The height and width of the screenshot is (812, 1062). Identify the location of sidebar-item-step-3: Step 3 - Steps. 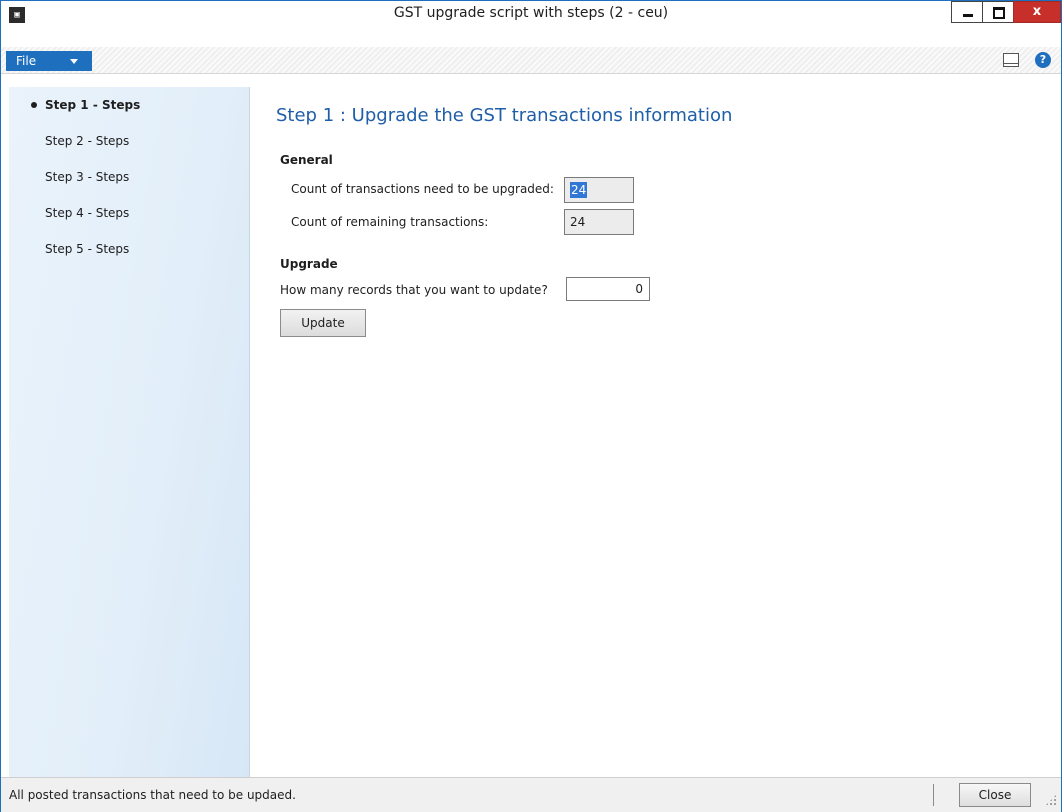
(129, 177).